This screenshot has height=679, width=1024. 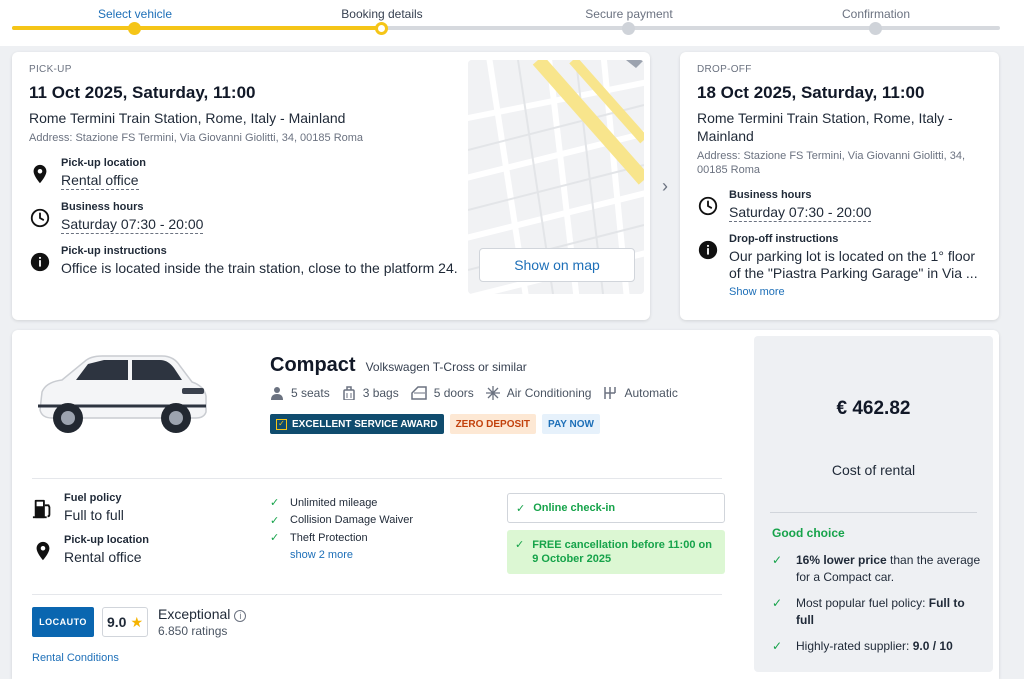 I want to click on offer-divider-bottom, so click(x=377, y=594).